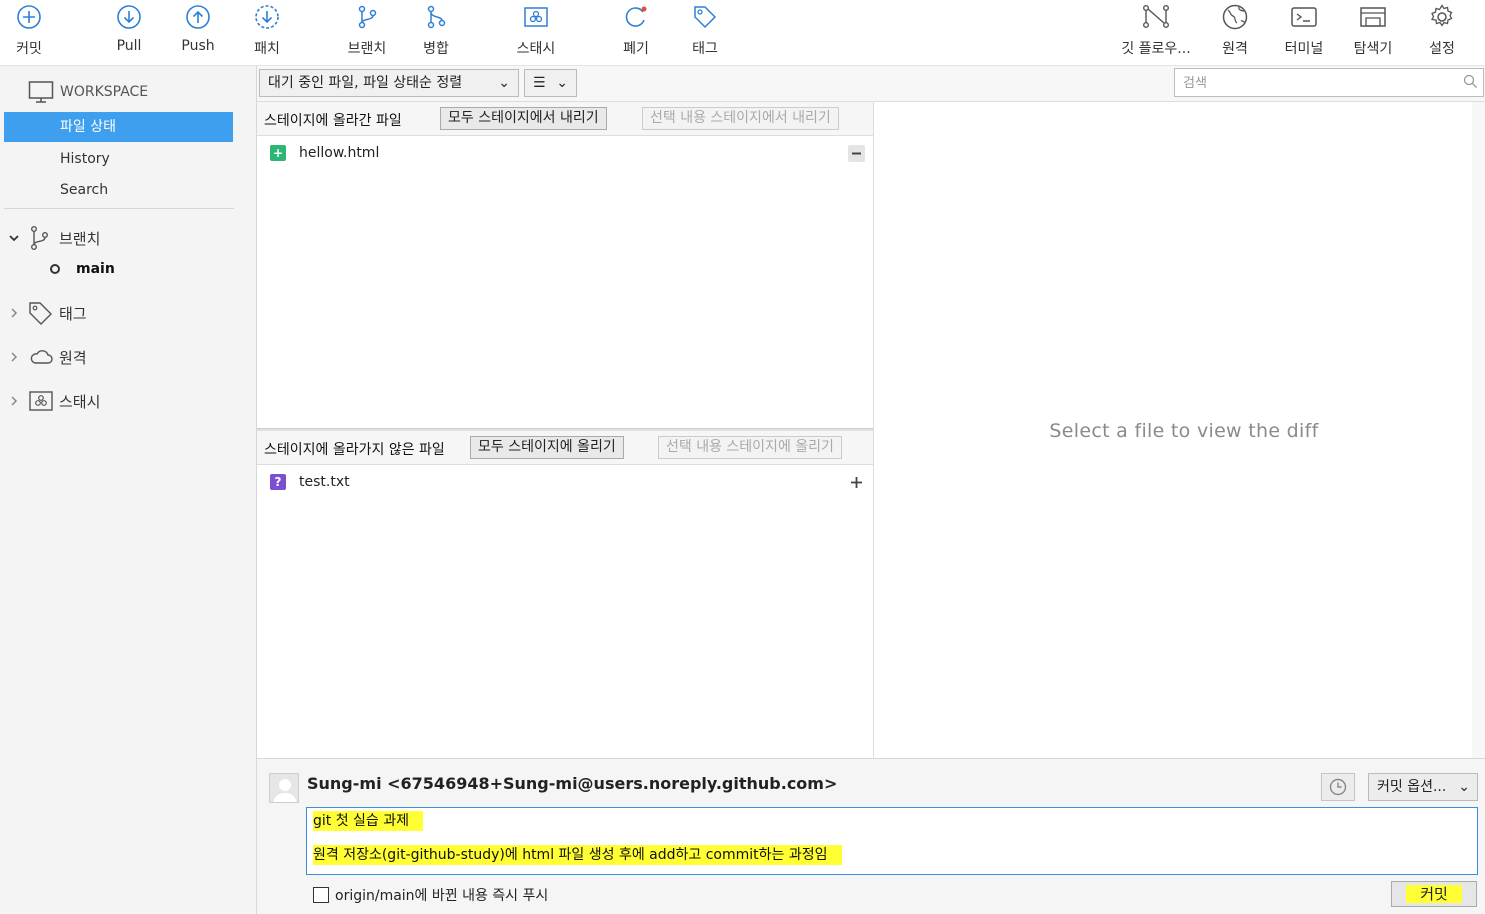  What do you see at coordinates (128, 357) in the screenshot?
I see `sidebar-group-remotes: 원격` at bounding box center [128, 357].